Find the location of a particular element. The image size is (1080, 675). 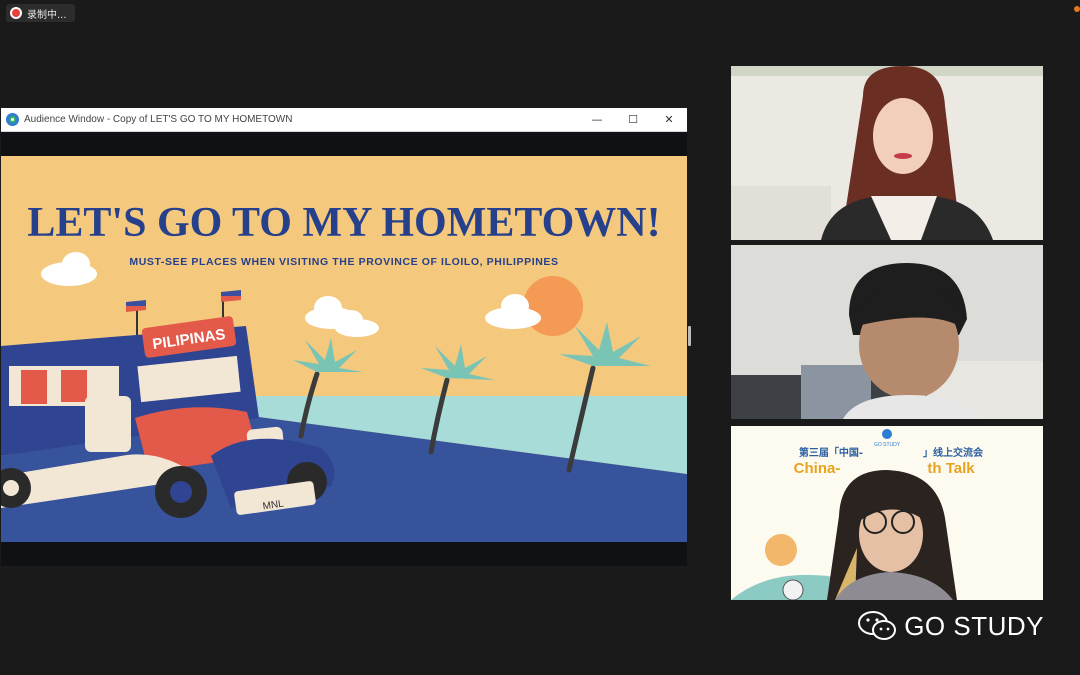

banner-line1b: 」线上交流会 is located at coordinates (953, 452).